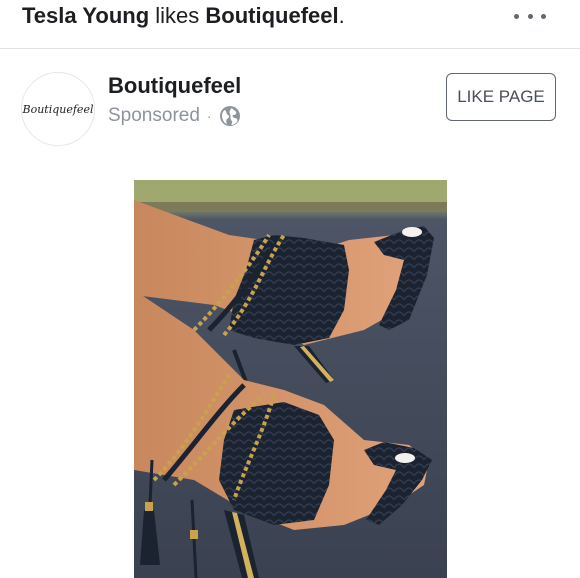 The width and height of the screenshot is (580, 578). Describe the element at coordinates (177, 15) in the screenshot. I see `story-verb: likes` at that location.